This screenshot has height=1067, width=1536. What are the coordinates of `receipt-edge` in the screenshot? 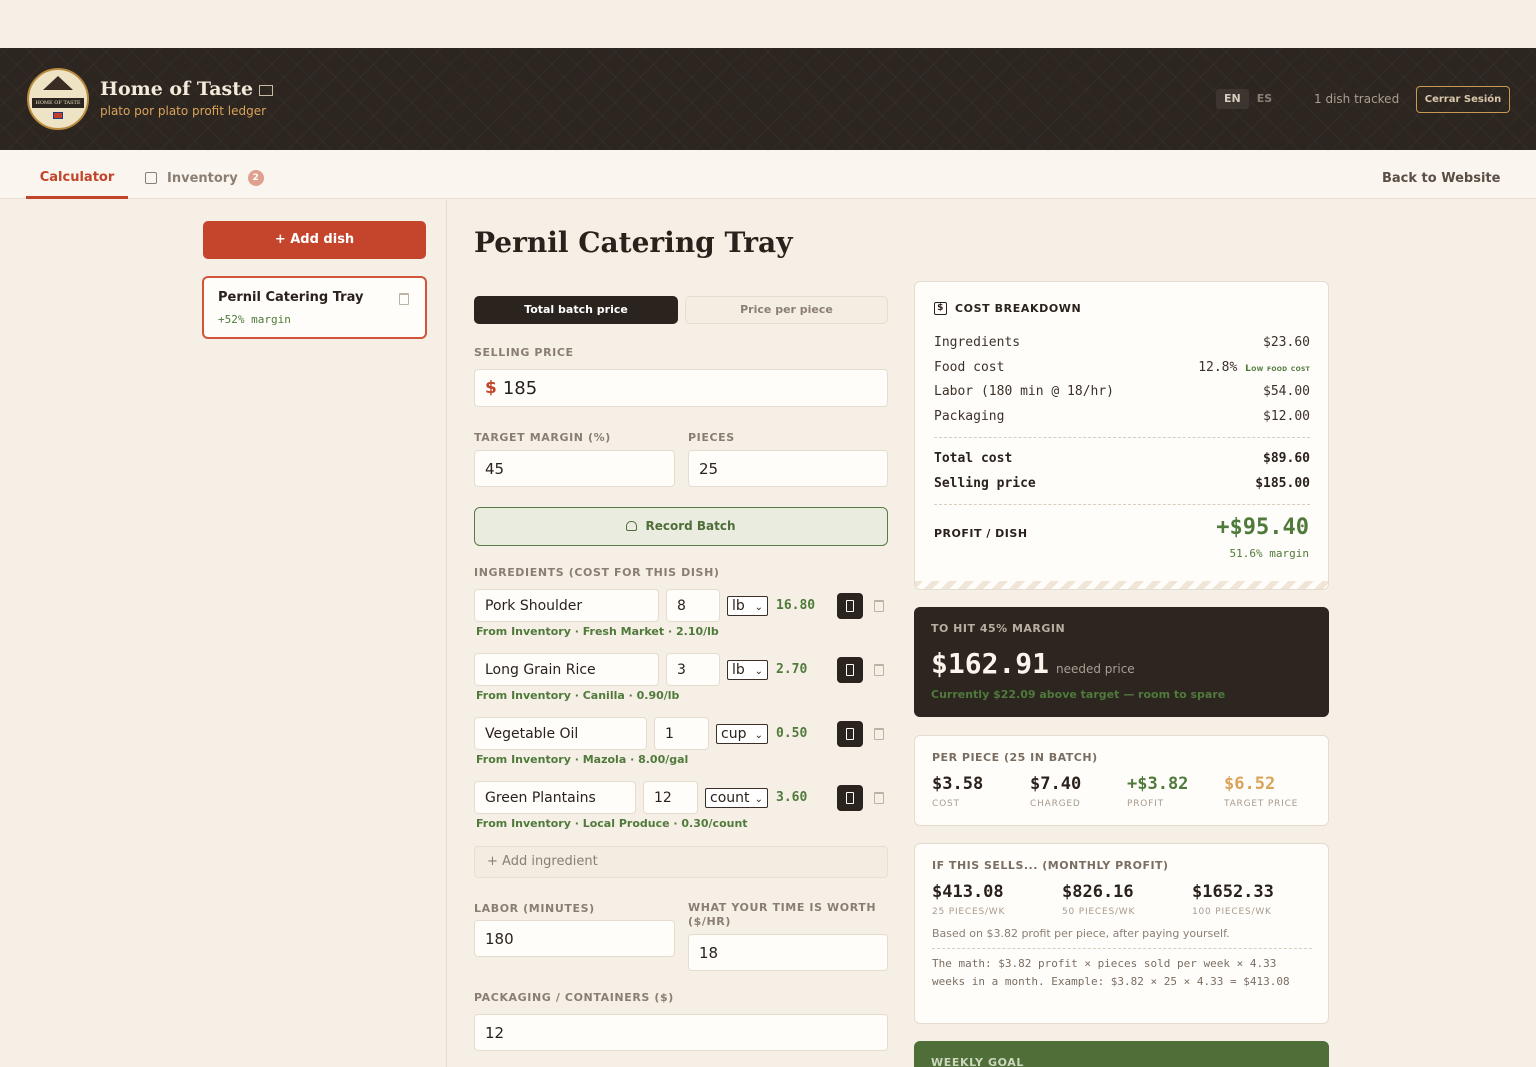 It's located at (1121, 585).